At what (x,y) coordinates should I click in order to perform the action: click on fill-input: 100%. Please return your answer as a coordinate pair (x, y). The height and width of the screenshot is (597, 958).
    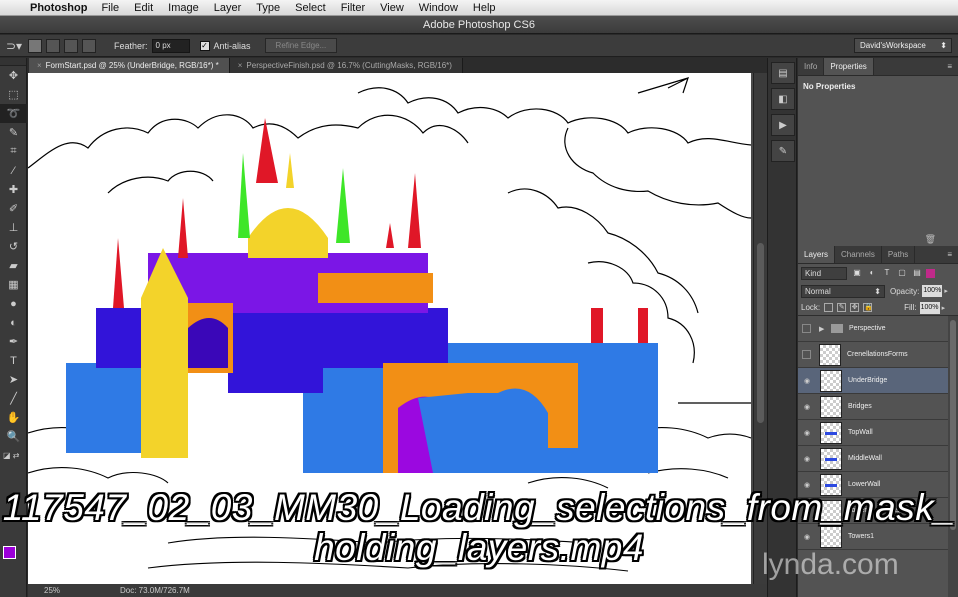
    Looking at the image, I should click on (929, 307).